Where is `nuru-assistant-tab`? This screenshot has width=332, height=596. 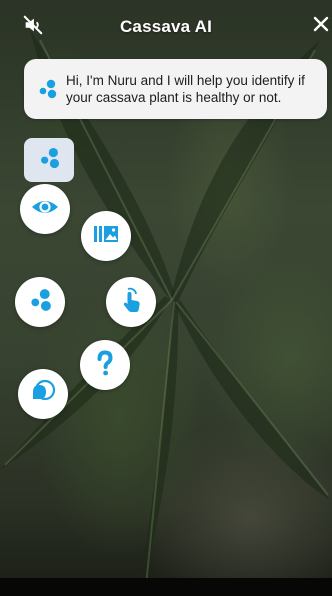
nuru-assistant-tab is located at coordinates (49, 160).